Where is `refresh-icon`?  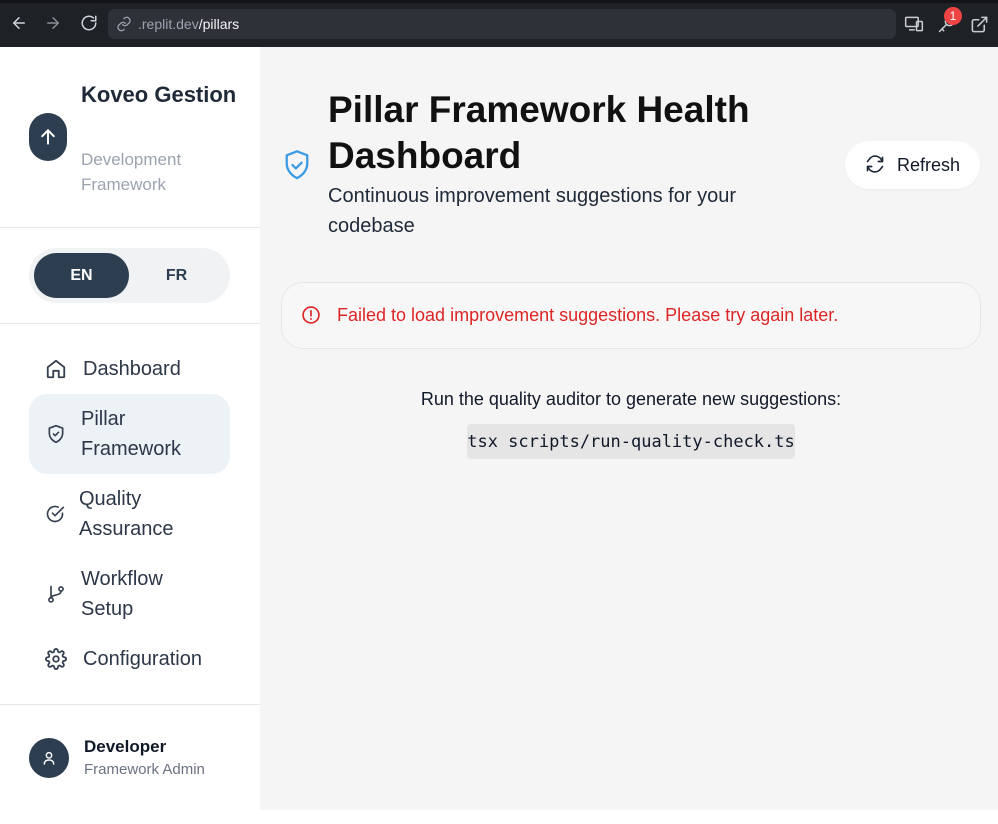 refresh-icon is located at coordinates (876, 165).